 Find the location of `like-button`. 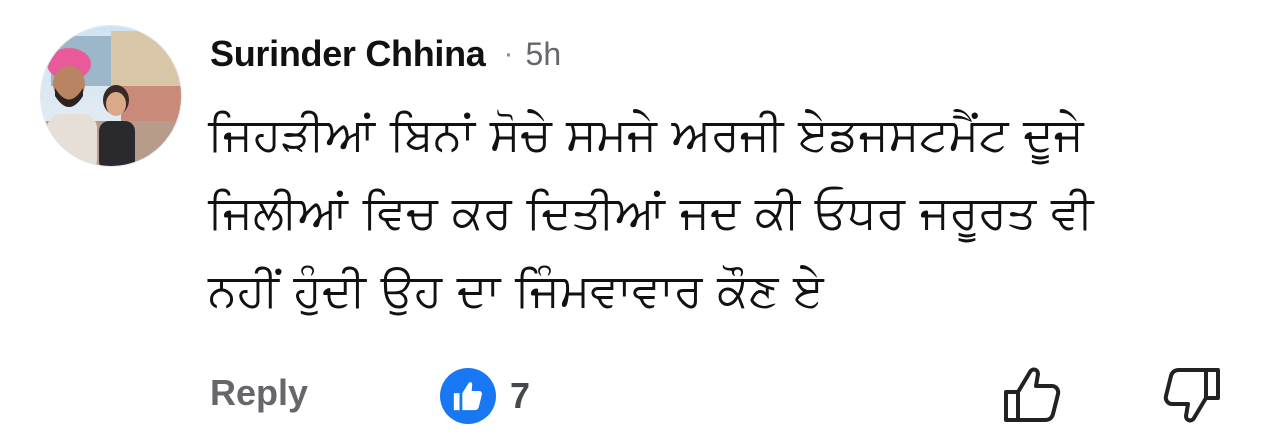

like-button is located at coordinates (1033, 395).